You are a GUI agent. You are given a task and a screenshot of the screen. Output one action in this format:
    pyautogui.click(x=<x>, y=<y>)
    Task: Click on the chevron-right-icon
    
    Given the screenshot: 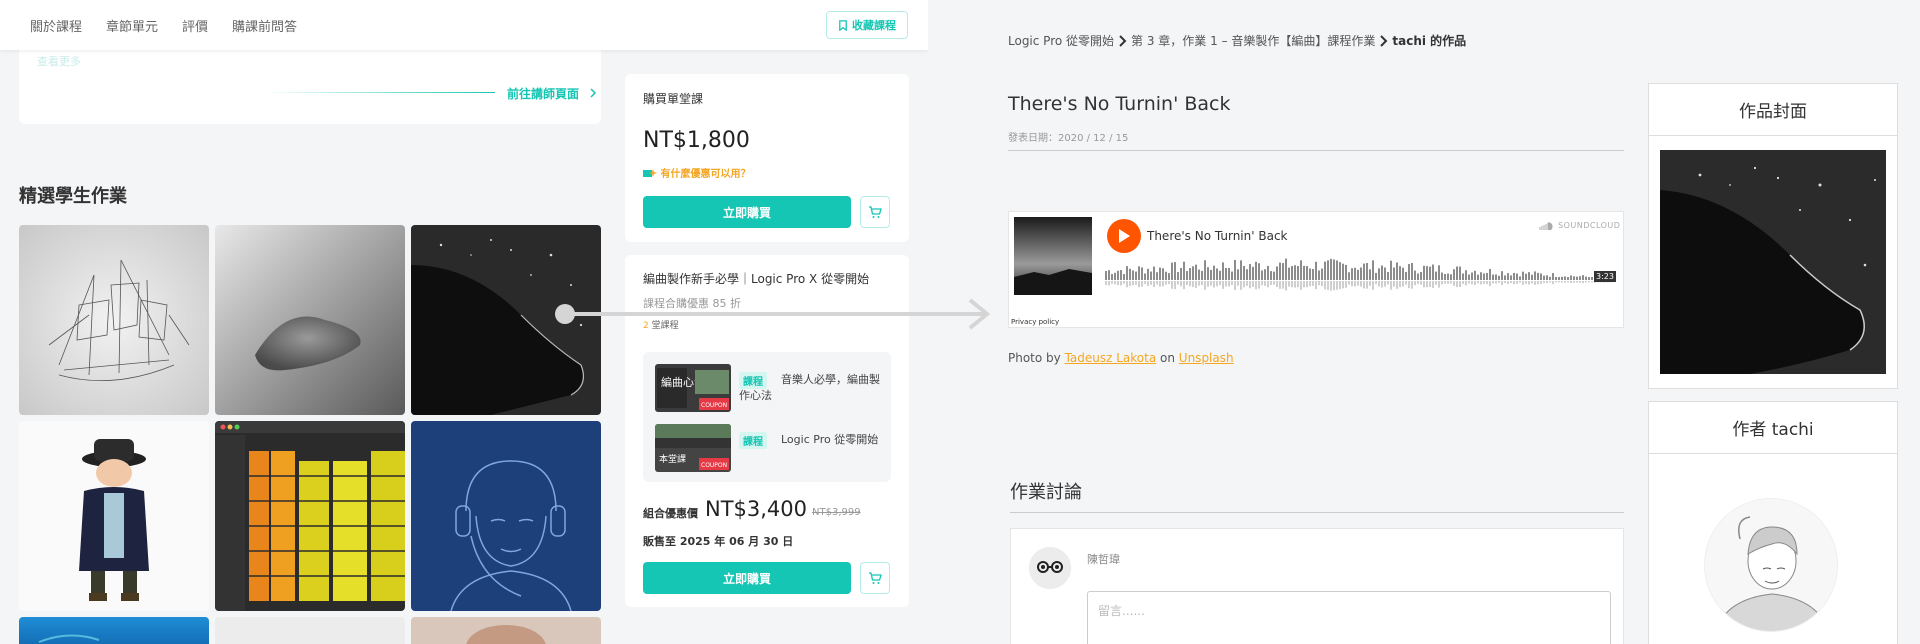 What is the action you would take?
    pyautogui.click(x=1384, y=40)
    